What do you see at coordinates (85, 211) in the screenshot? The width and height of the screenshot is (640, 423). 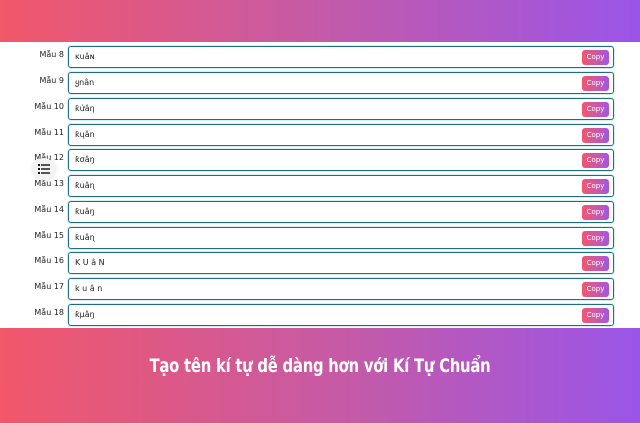 I see `style-text: ƙuâŋ` at bounding box center [85, 211].